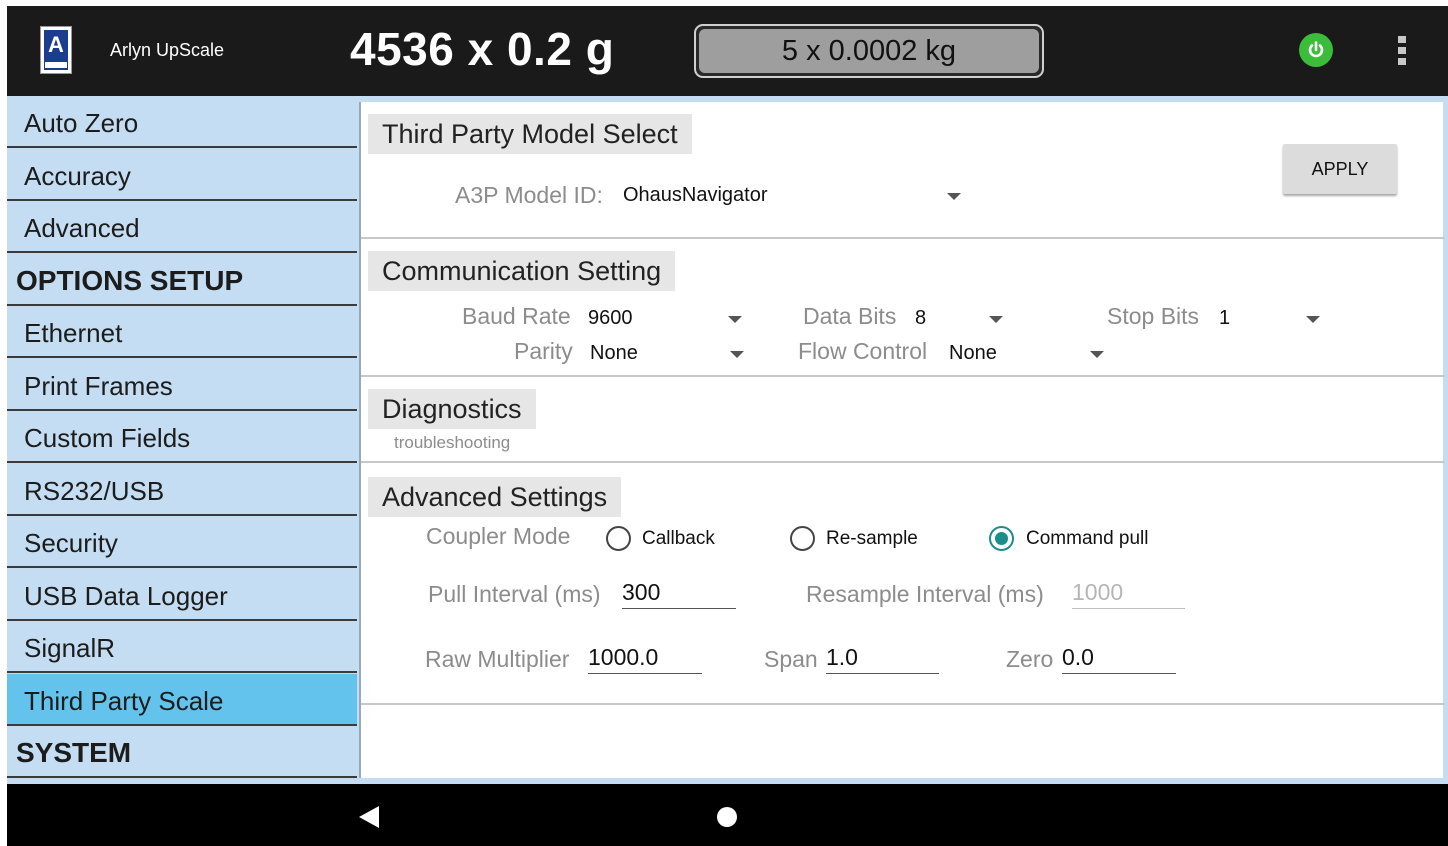  I want to click on sidebar-item-print-frames: Print Frames, so click(182, 385).